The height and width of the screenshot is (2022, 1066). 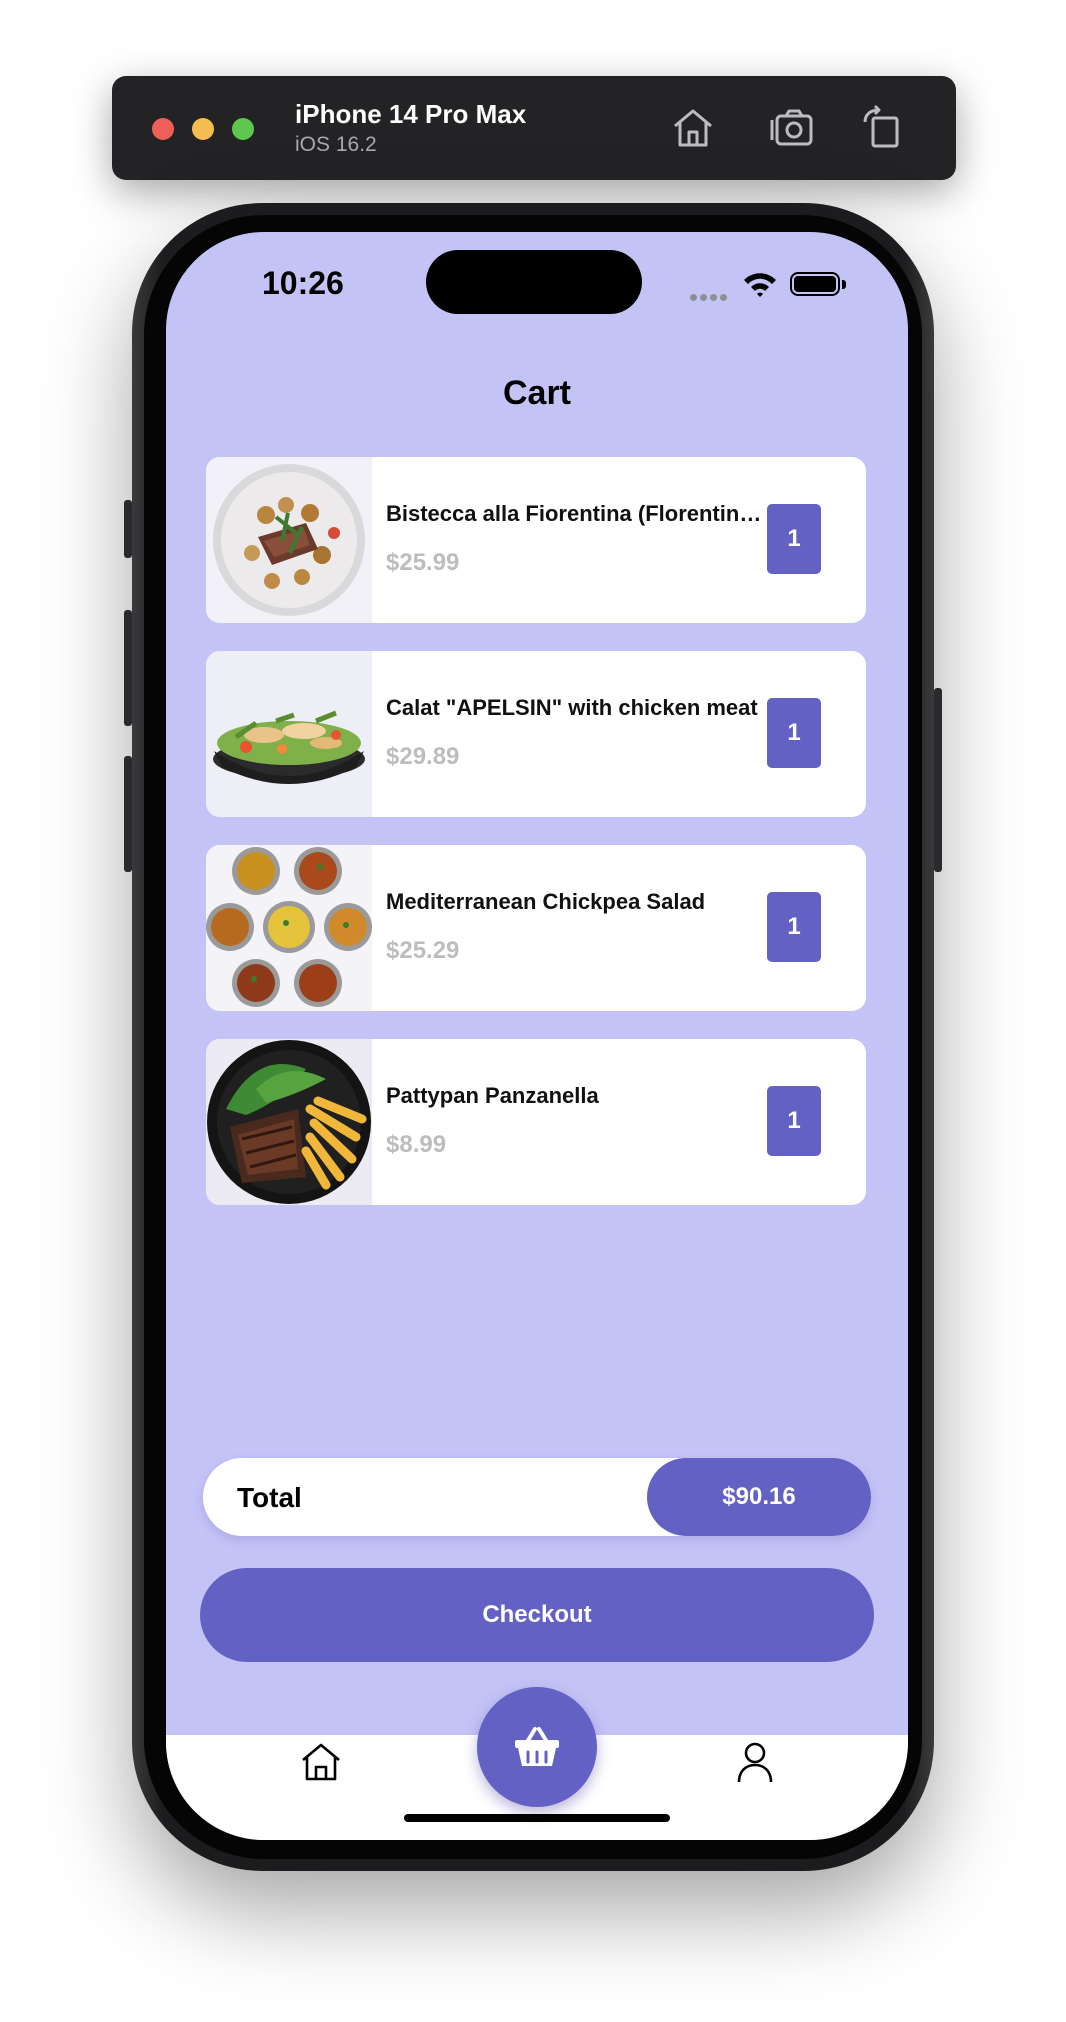 What do you see at coordinates (203, 129) in the screenshot?
I see `minimize-window-button` at bounding box center [203, 129].